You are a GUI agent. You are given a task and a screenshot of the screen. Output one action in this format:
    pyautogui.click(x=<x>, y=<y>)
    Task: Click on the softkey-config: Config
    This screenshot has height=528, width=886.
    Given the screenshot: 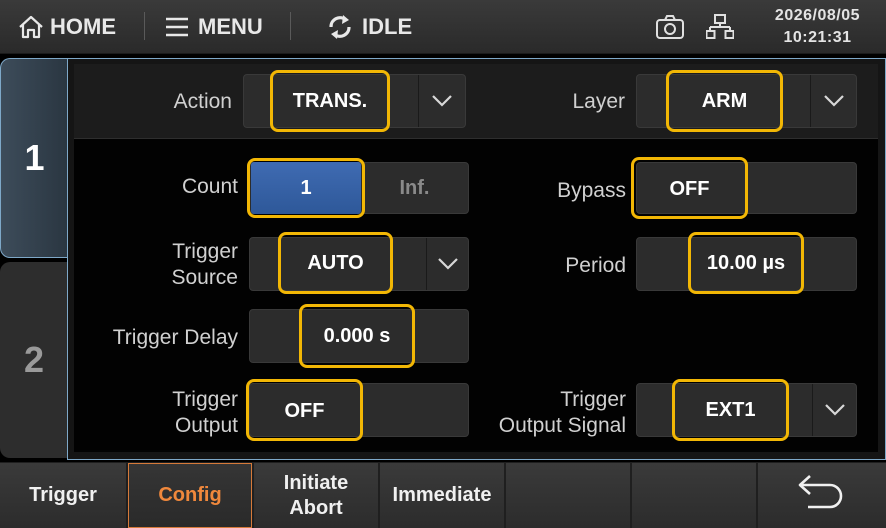 What is the action you would take?
    pyautogui.click(x=190, y=495)
    